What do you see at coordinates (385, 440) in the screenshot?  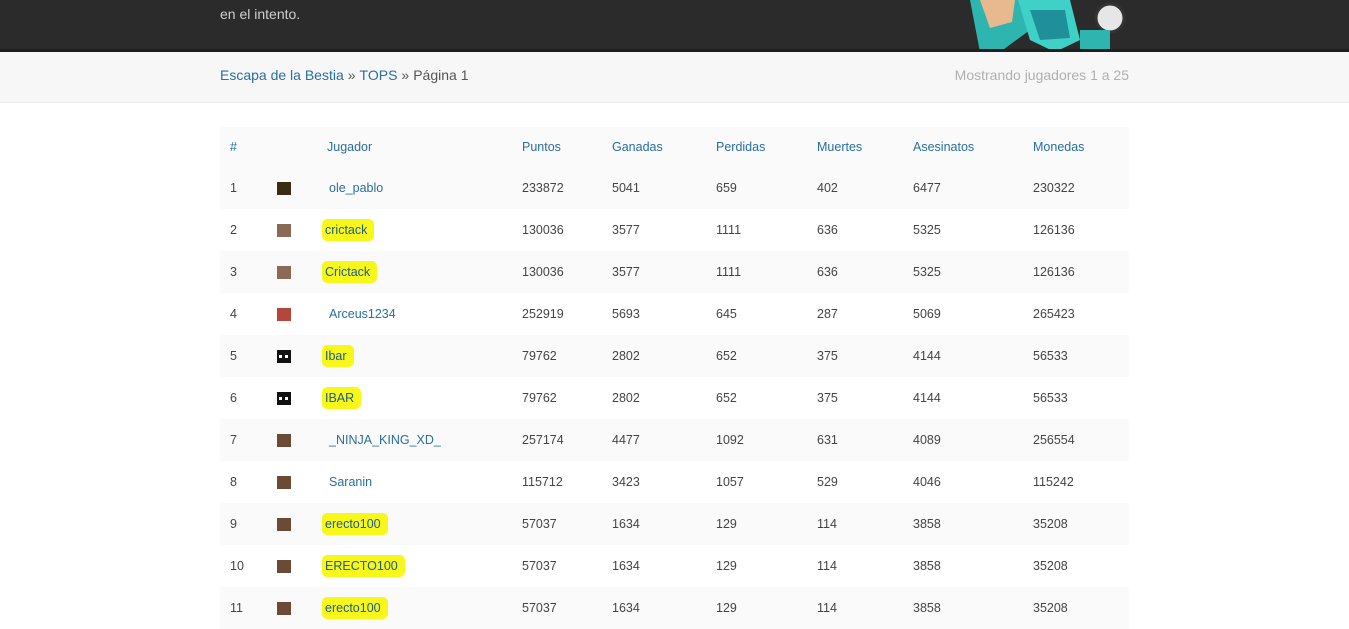 I see `player-name-link: _NINJA_KING_XD_` at bounding box center [385, 440].